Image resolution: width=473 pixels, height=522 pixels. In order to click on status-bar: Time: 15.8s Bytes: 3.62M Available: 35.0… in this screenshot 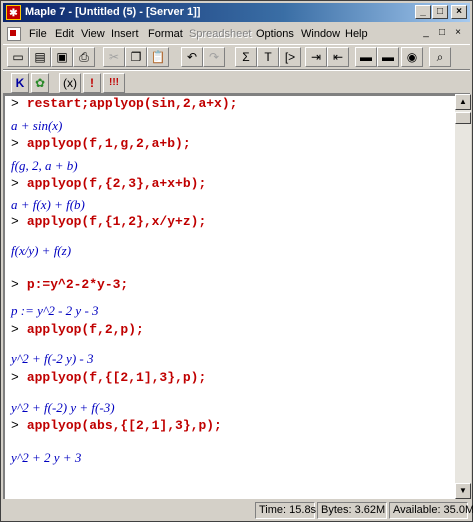, I will do `click(238, 510)`.